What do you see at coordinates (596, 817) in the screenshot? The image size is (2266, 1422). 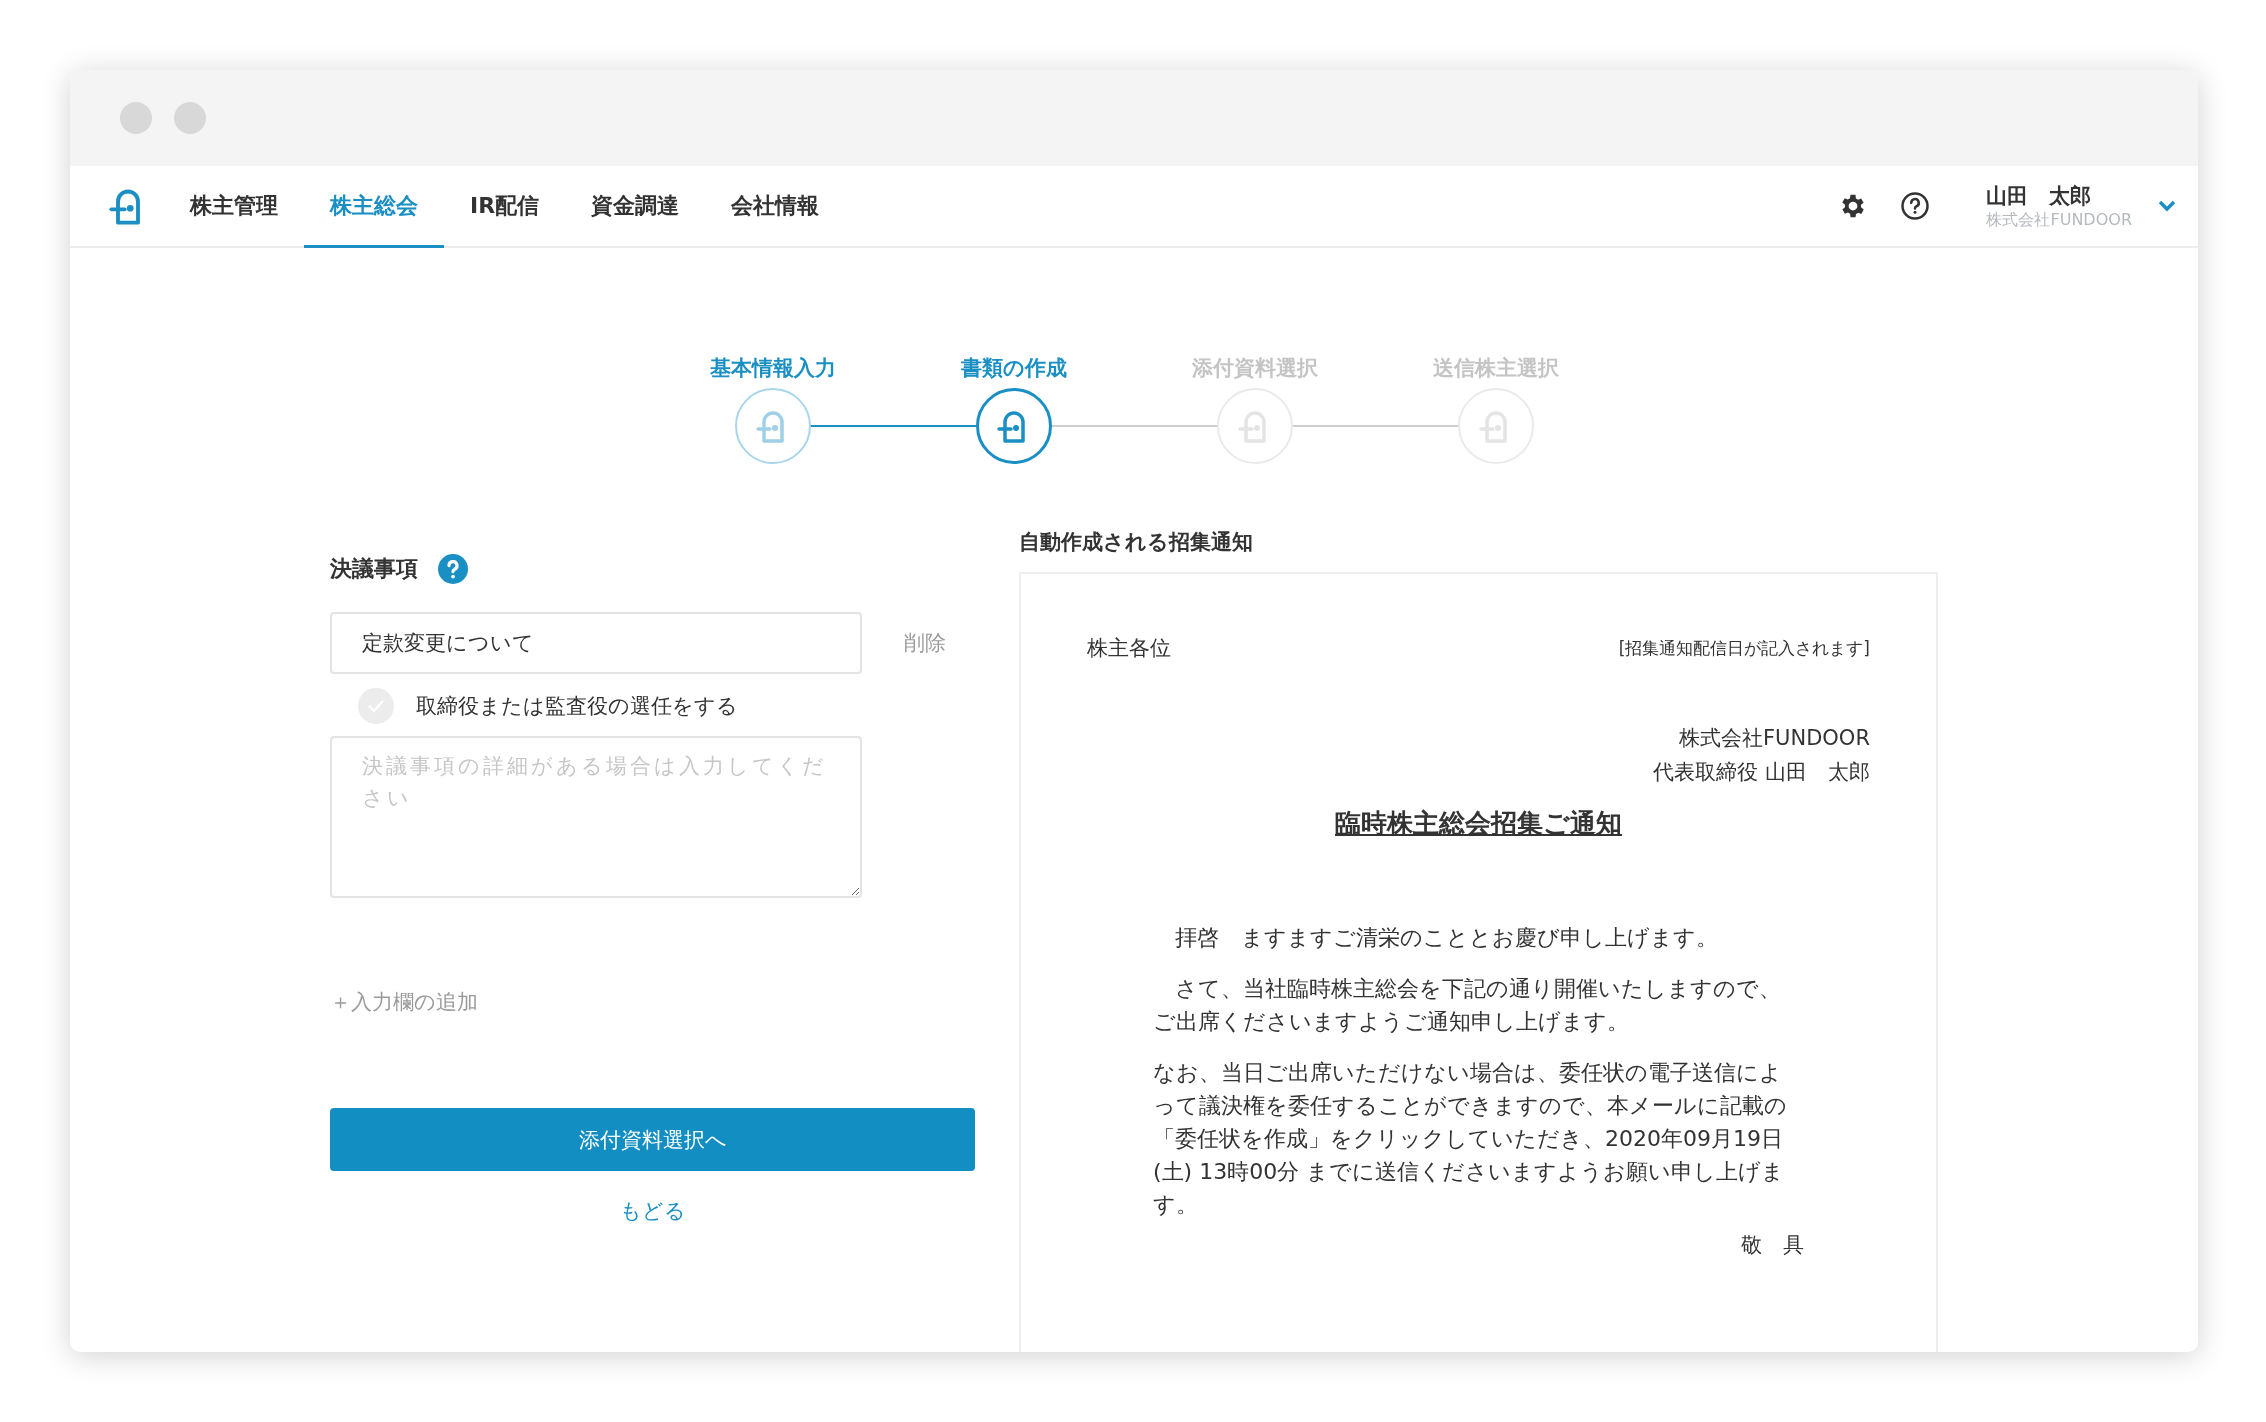 I see `details-field: 決議事項の詳細がある場合は入力してください` at bounding box center [596, 817].